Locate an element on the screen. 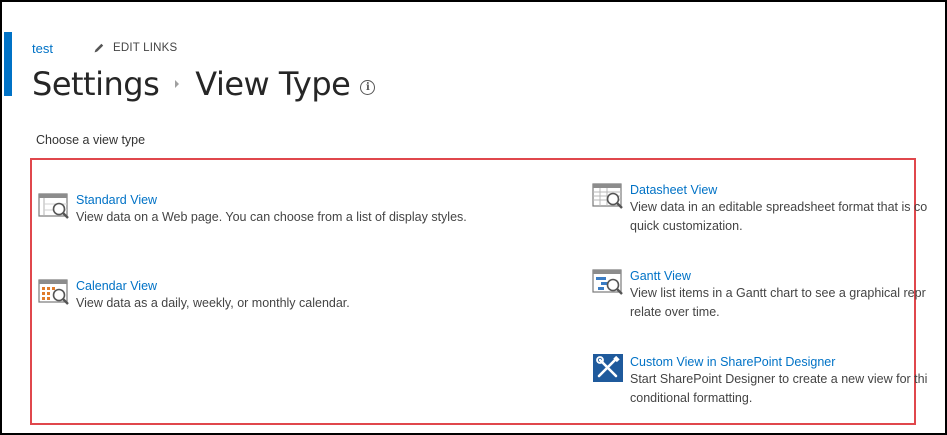  standard-view-icon is located at coordinates (53, 206).